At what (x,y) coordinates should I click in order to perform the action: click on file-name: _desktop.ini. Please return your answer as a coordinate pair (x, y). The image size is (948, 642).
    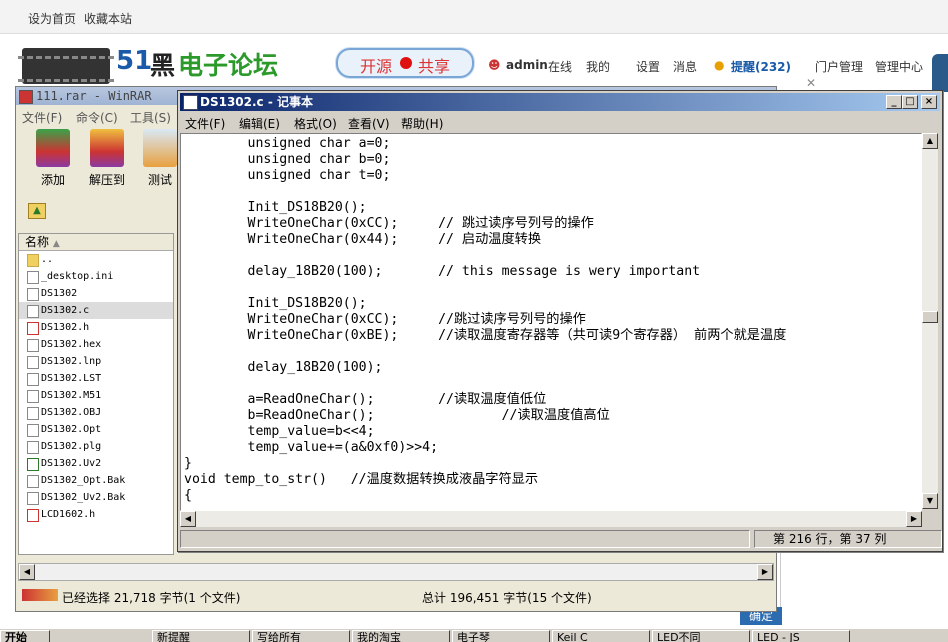
    Looking at the image, I should click on (77, 276).